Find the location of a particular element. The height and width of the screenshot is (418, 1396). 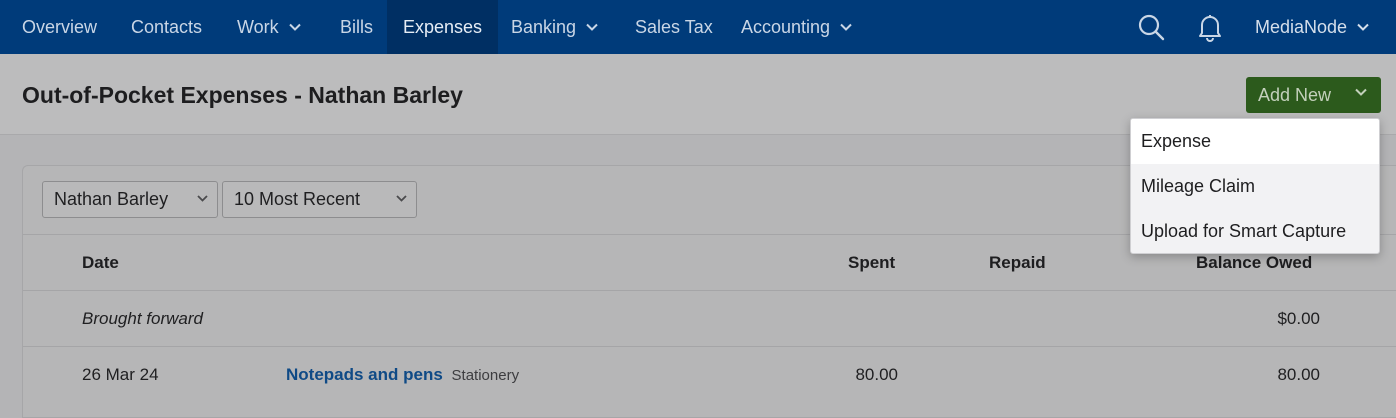

nav-item-expenses: Expenses is located at coordinates (443, 27).